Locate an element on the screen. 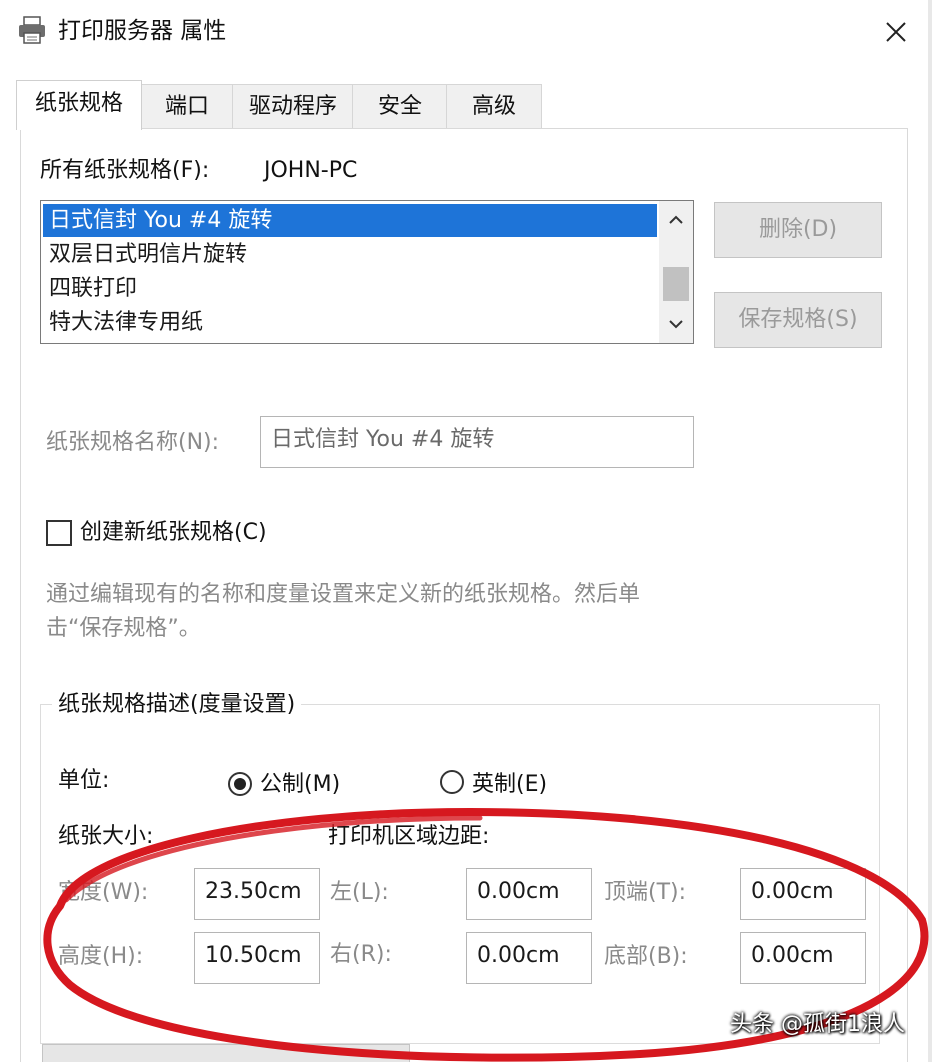 This screenshot has width=932, height=1062. units-label: 单位: is located at coordinates (84, 780).